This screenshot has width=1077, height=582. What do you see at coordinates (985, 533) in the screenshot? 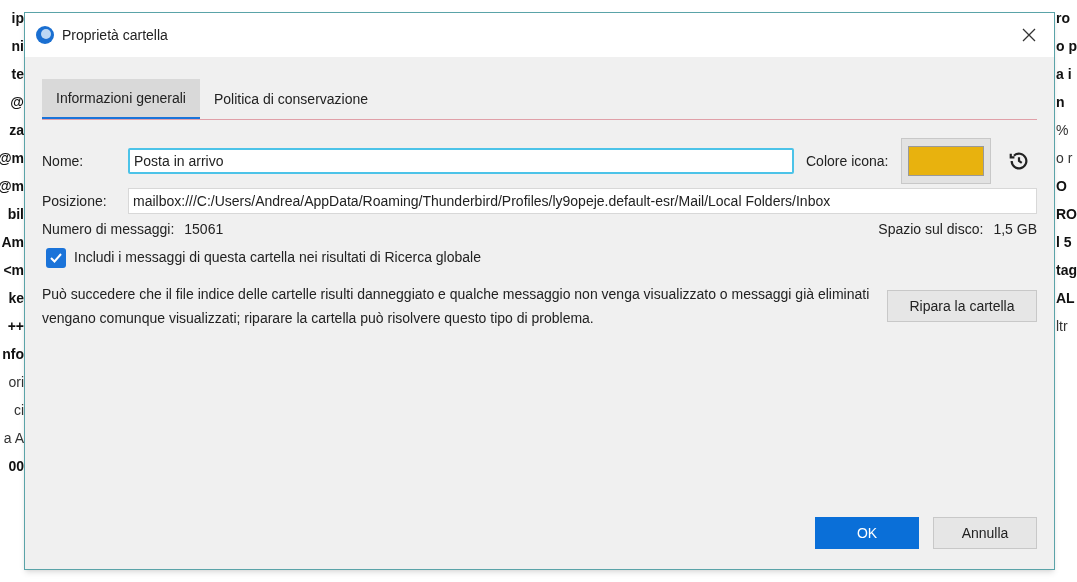
I see `cancel-button: Annulla` at bounding box center [985, 533].